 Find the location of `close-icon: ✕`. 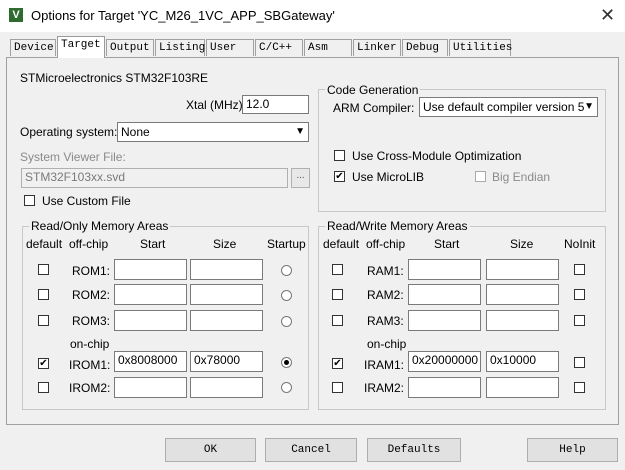

close-icon: ✕ is located at coordinates (607, 15).